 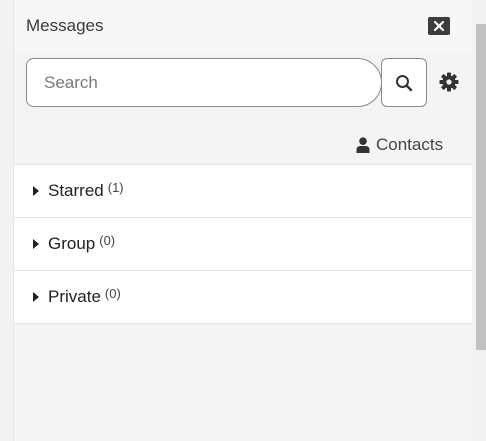 I want to click on close-icon, so click(x=439, y=26).